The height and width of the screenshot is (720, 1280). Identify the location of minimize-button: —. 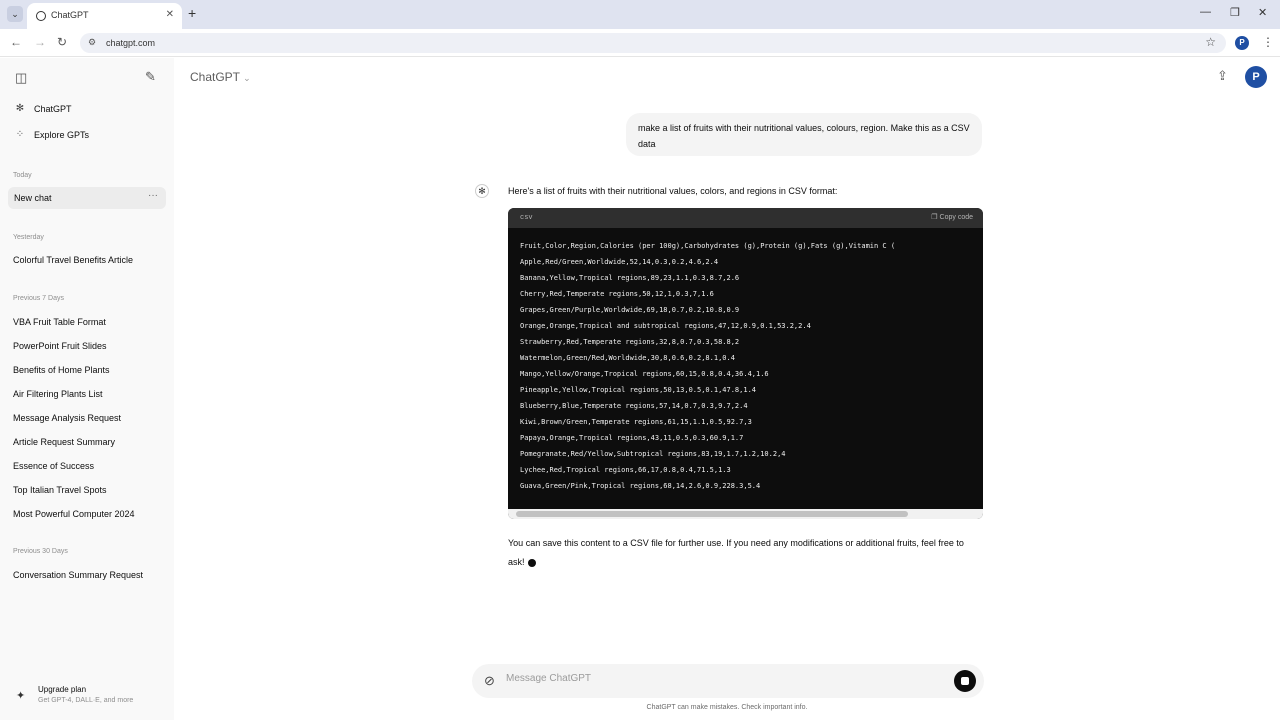
(1205, 12).